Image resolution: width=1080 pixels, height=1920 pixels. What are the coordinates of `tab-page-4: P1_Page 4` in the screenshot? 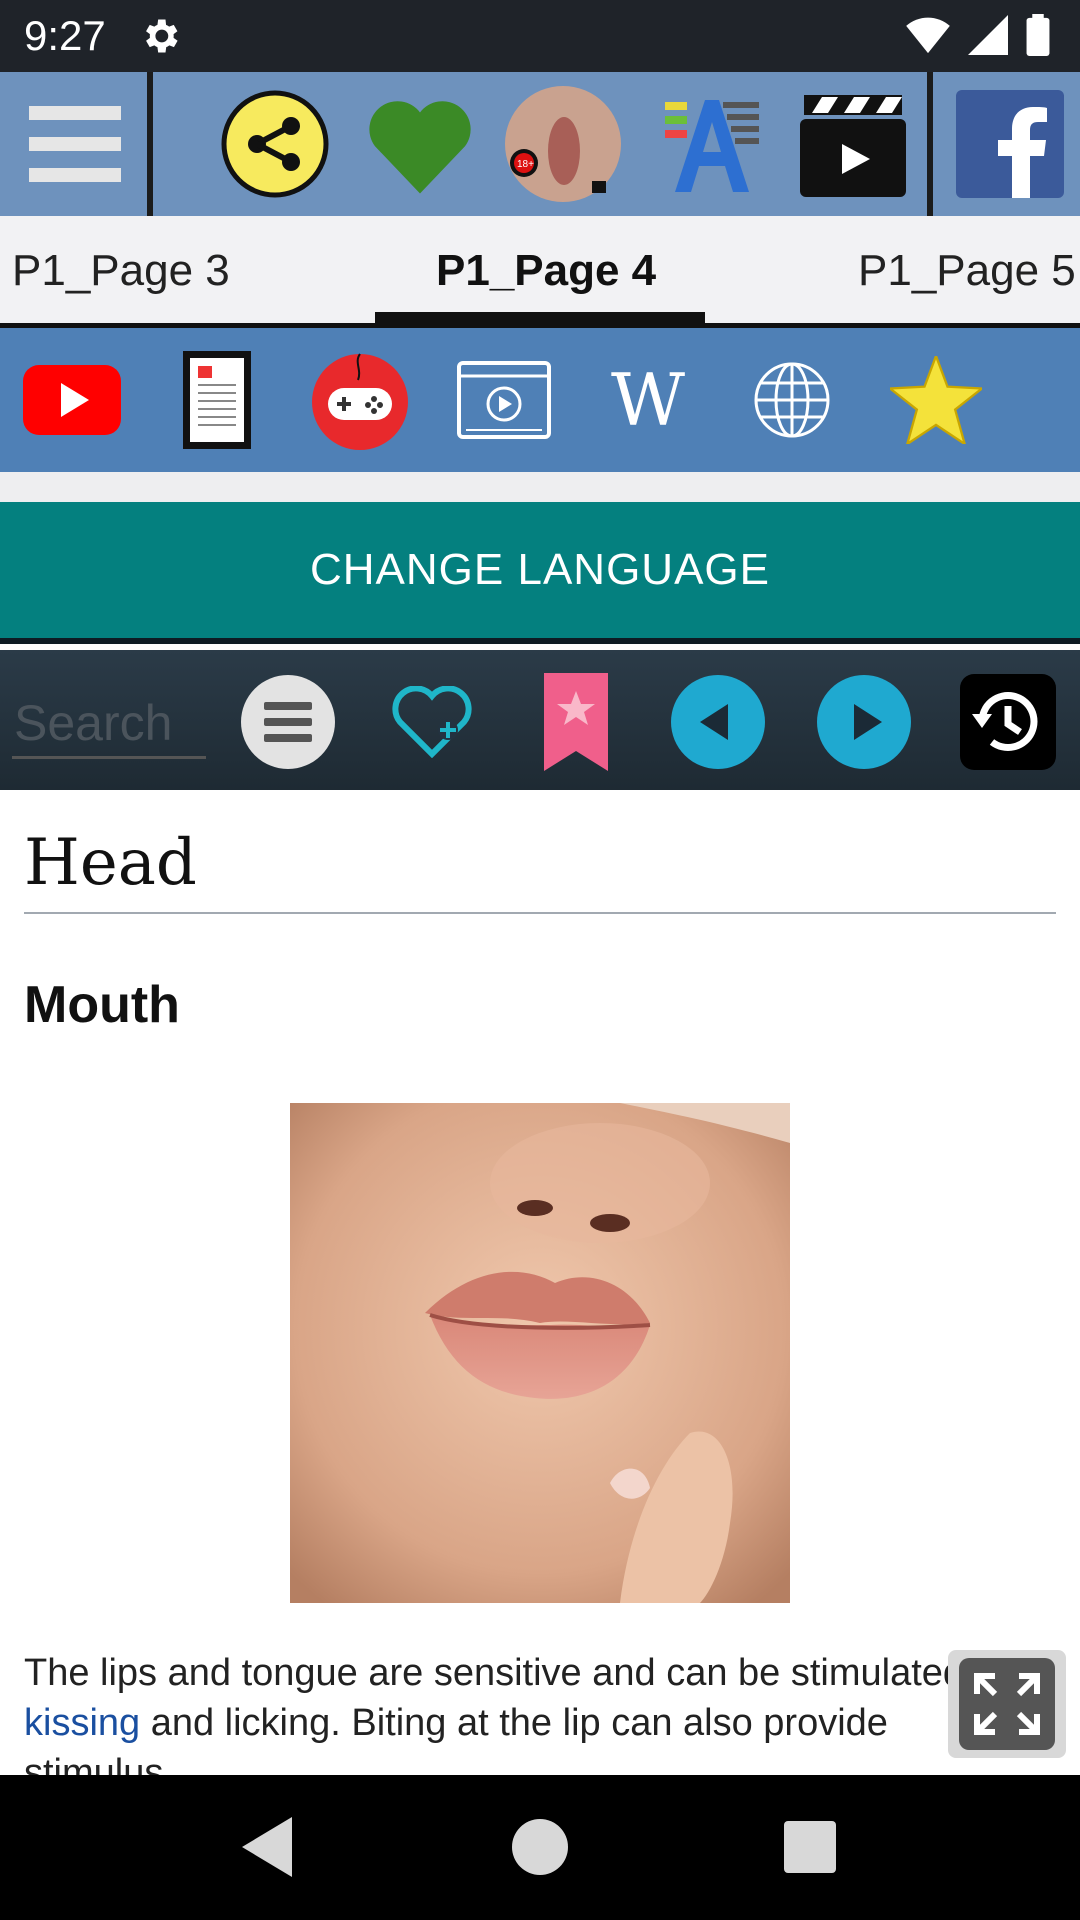 It's located at (546, 271).